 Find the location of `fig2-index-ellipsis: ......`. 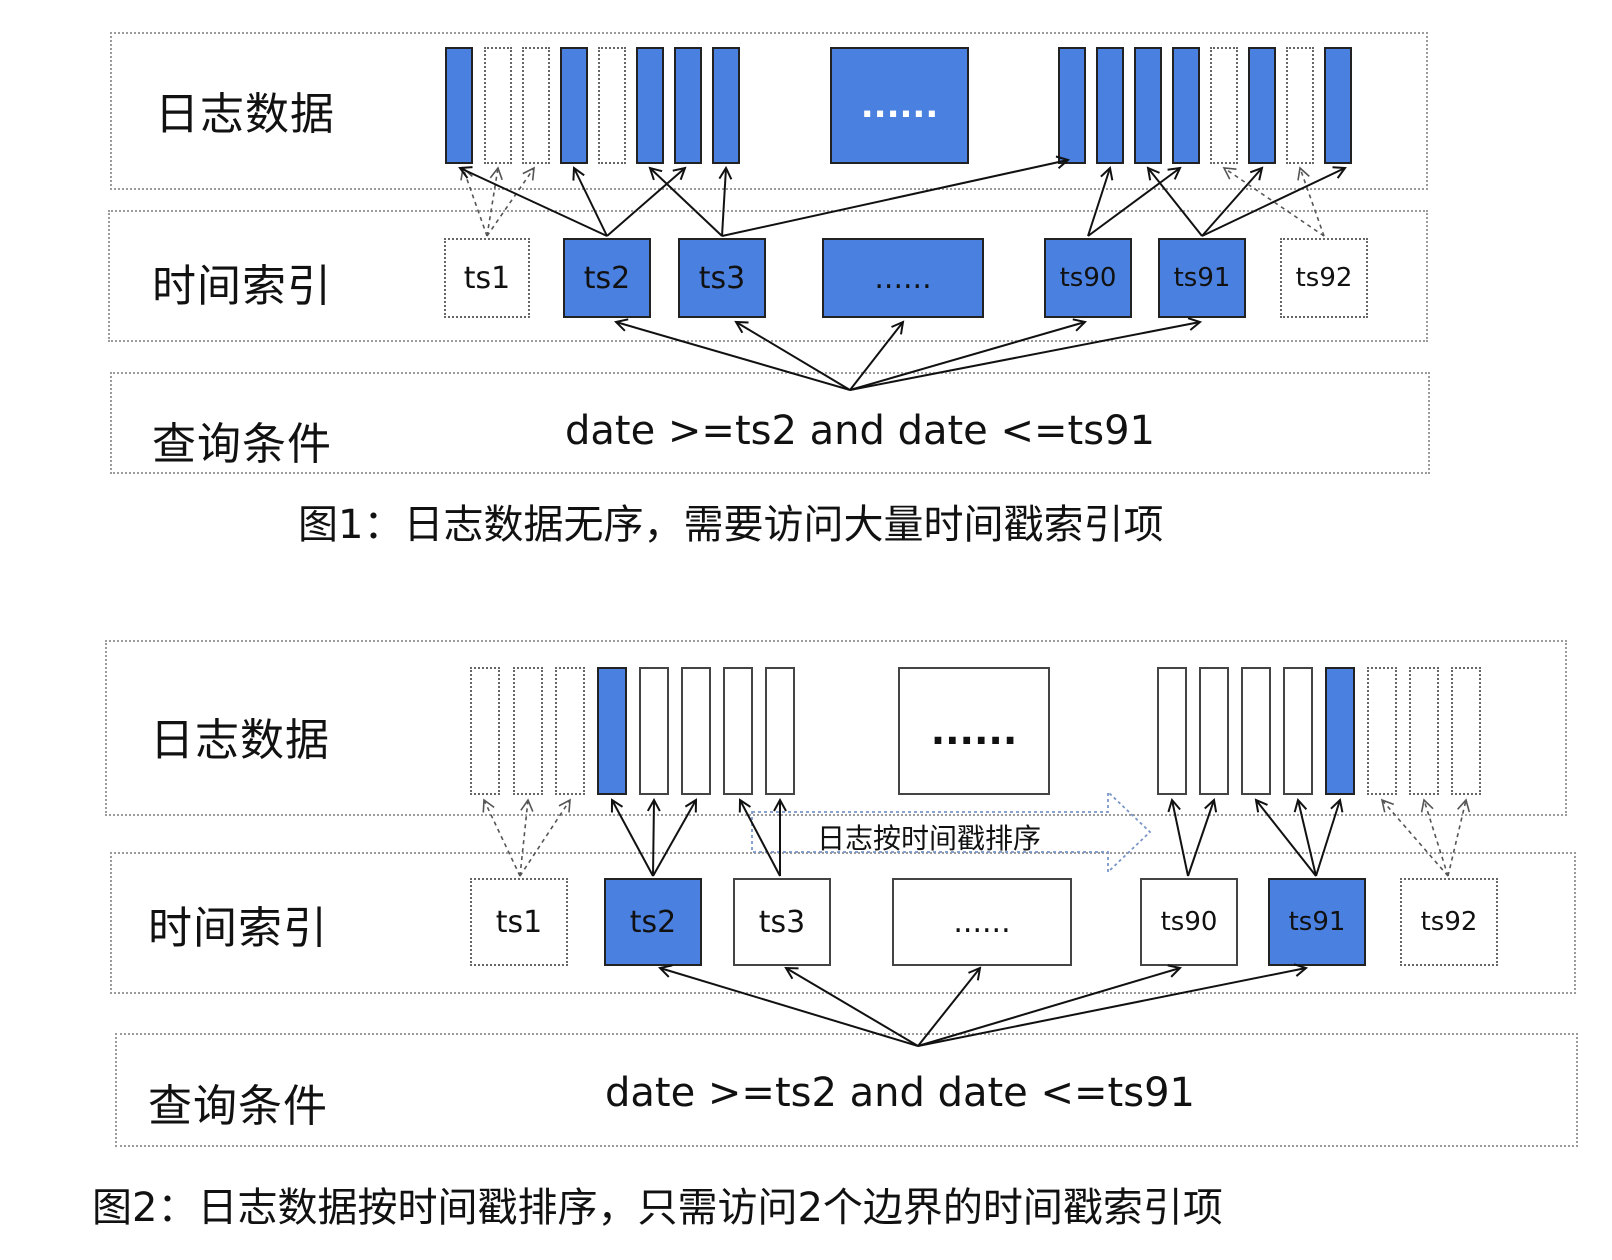

fig2-index-ellipsis: ...... is located at coordinates (982, 922).